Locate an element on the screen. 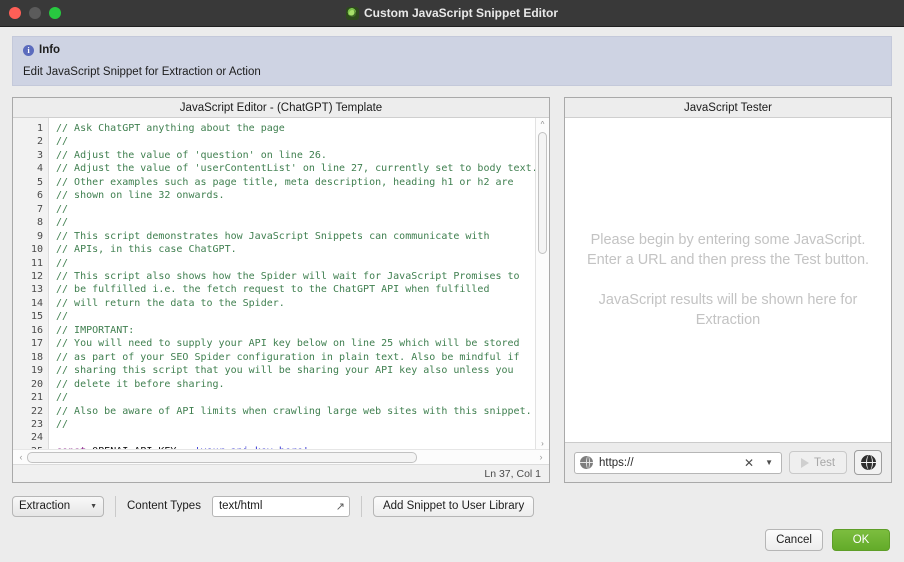  info-heading-row: i Info is located at coordinates (452, 50).